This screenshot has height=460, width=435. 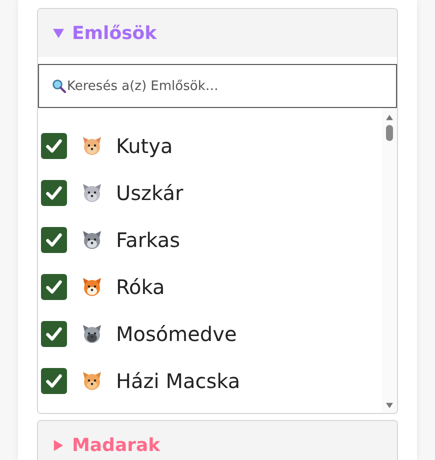 I want to click on animal-label: Mosómedve, so click(x=176, y=334).